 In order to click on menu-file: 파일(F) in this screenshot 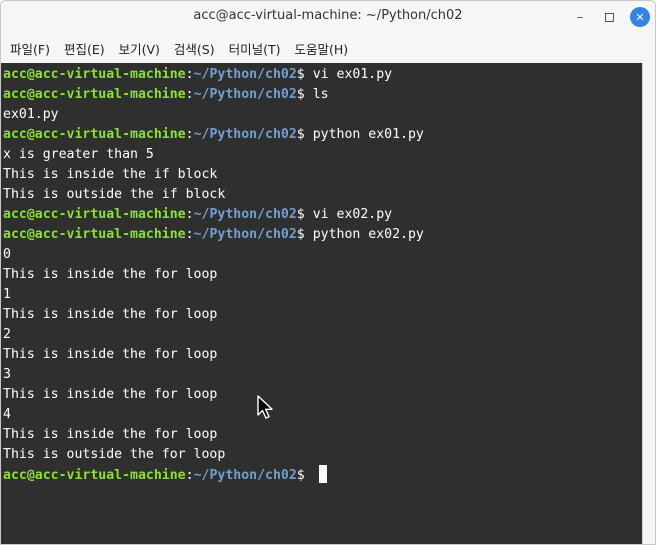, I will do `click(30, 48)`.